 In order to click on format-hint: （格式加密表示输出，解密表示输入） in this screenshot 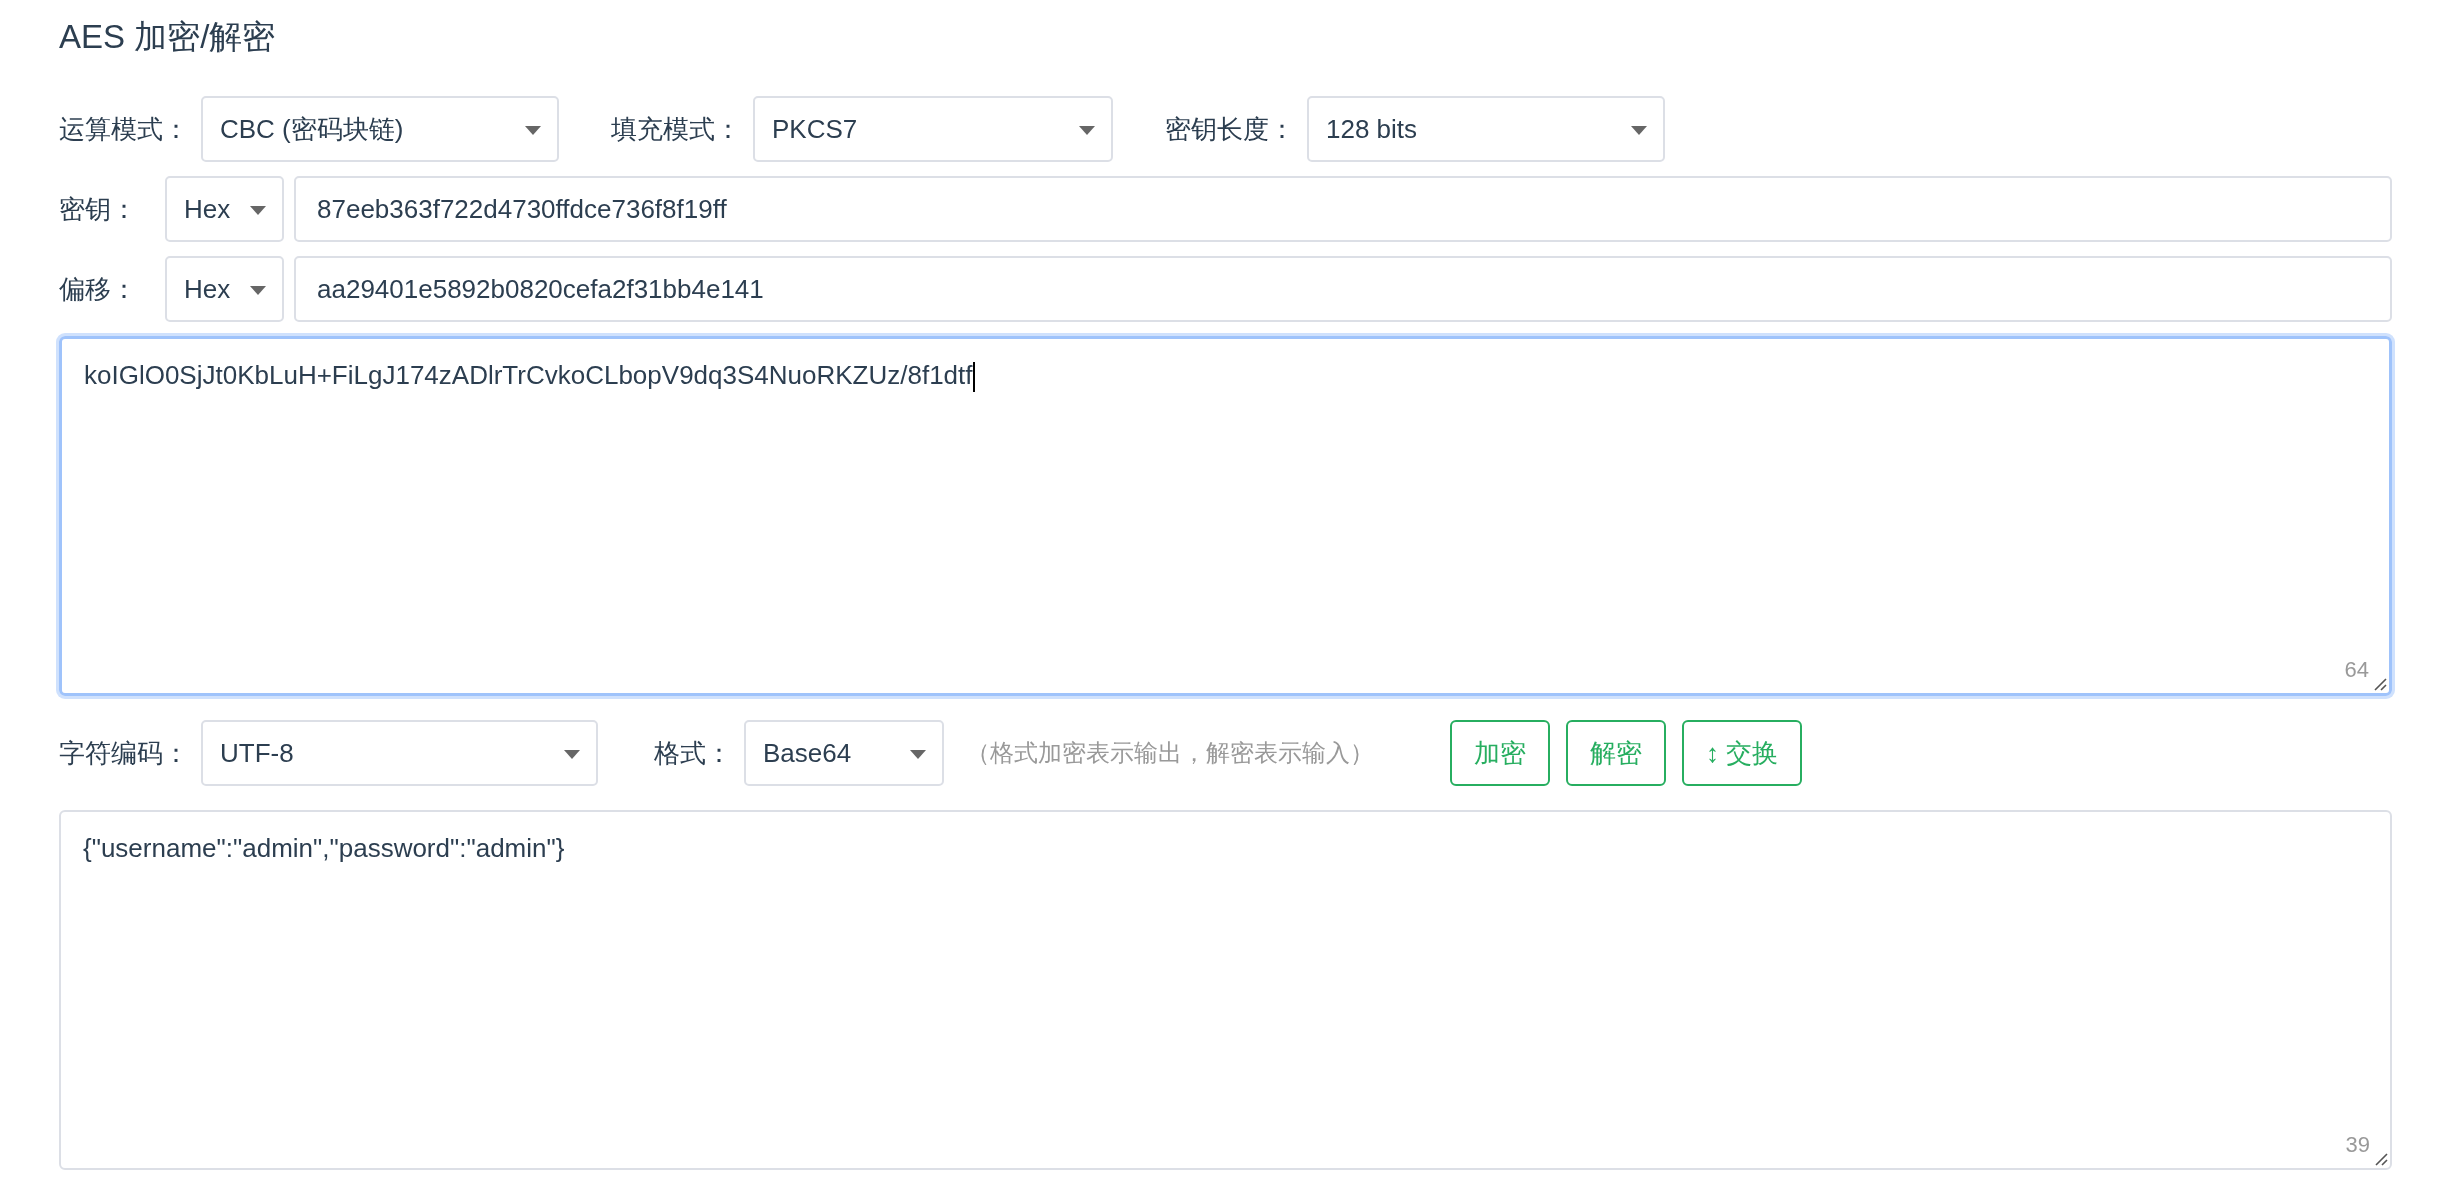, I will do `click(1170, 753)`.